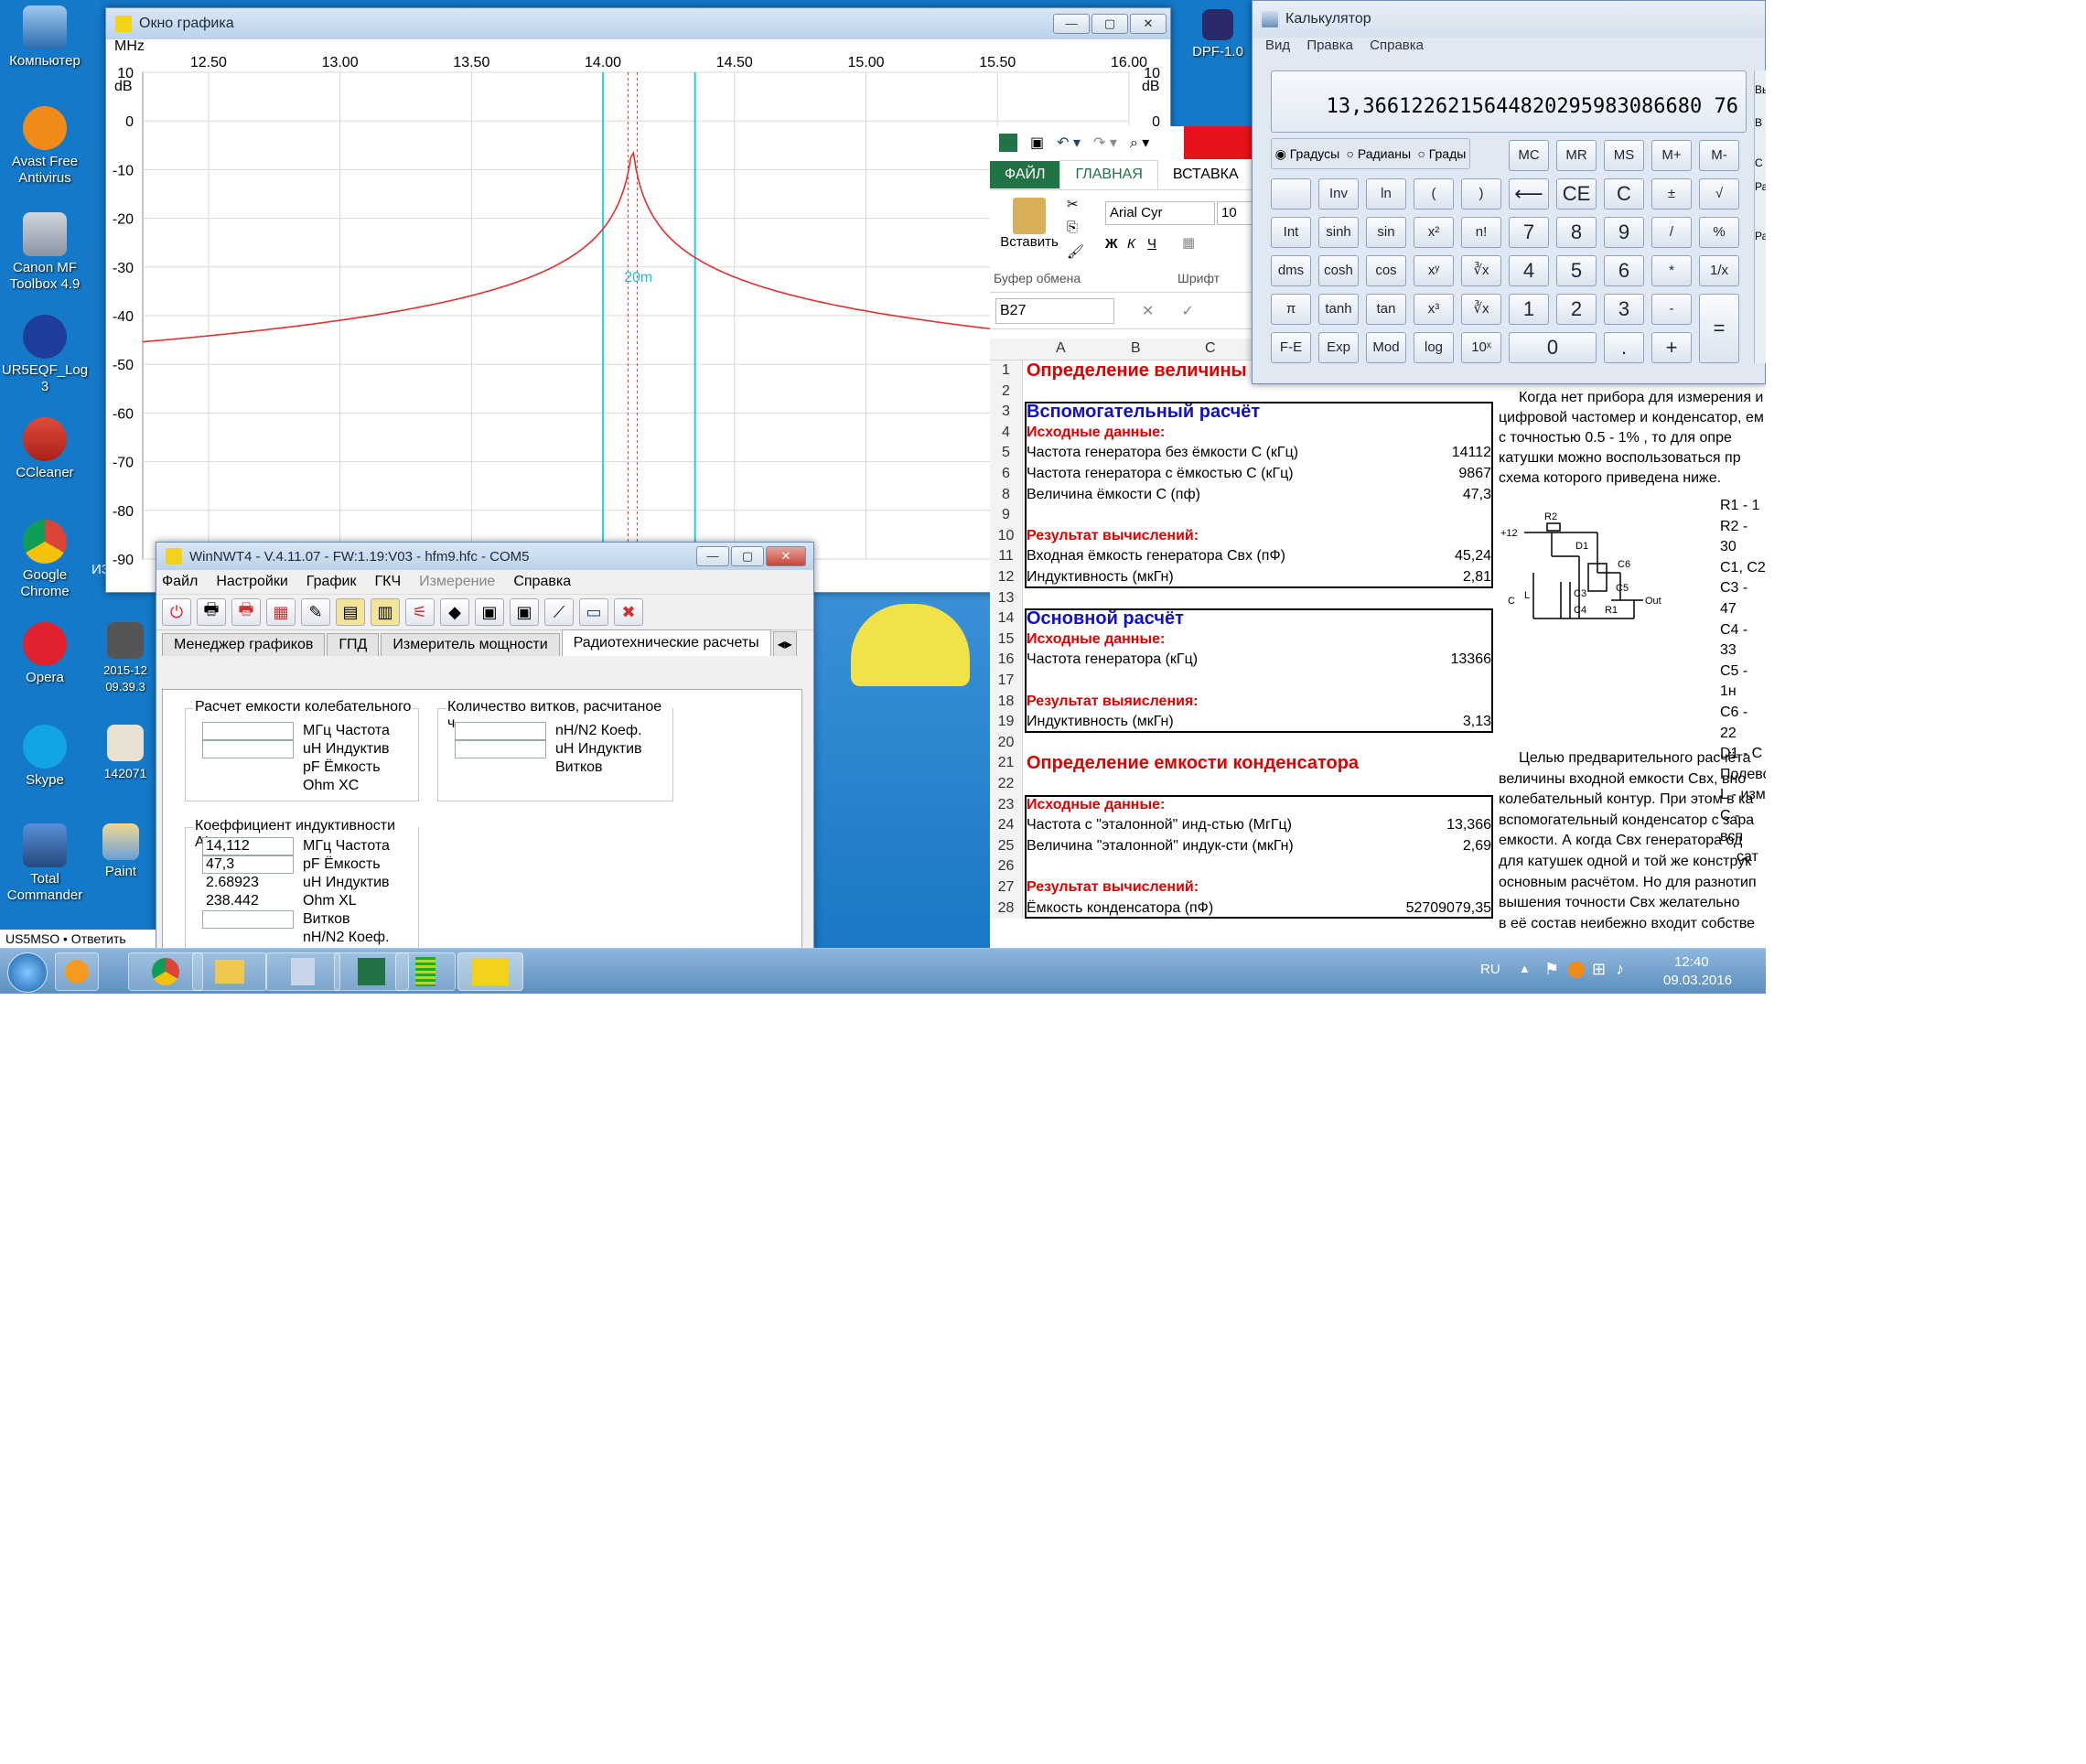  I want to click on chart-yellow-icon: ▤, so click(350, 612).